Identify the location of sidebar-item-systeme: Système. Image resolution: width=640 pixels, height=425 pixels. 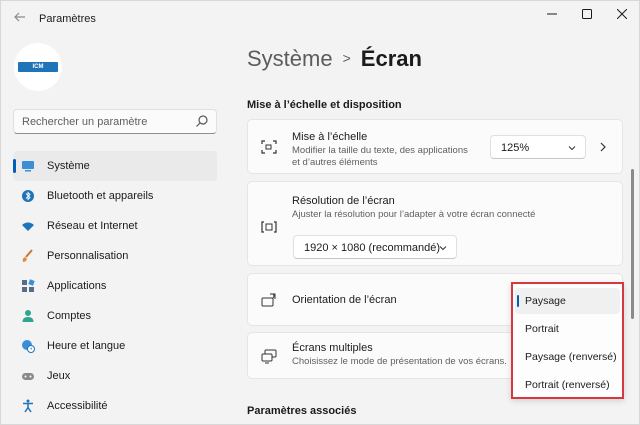
(115, 166).